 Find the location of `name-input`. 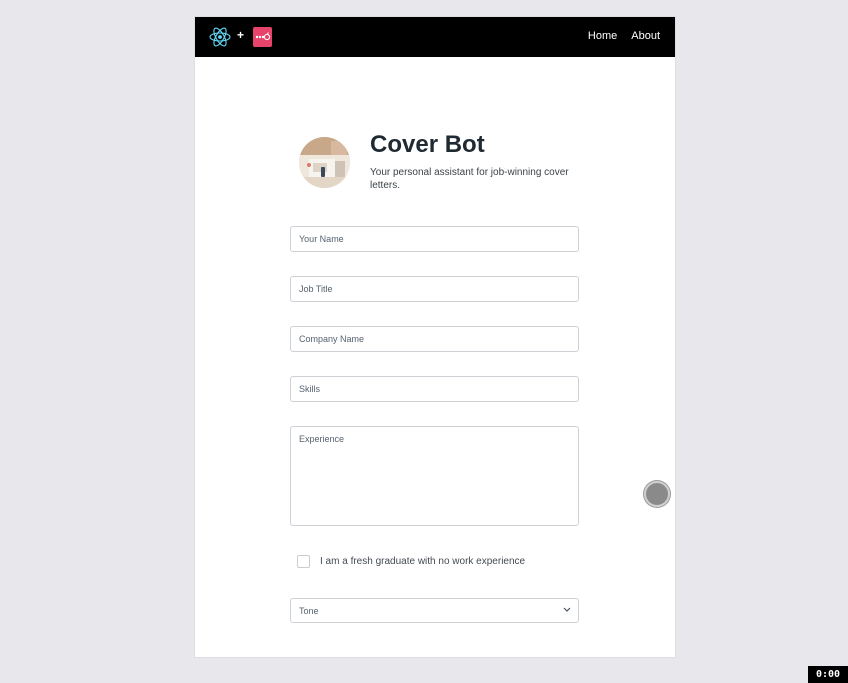

name-input is located at coordinates (434, 239).